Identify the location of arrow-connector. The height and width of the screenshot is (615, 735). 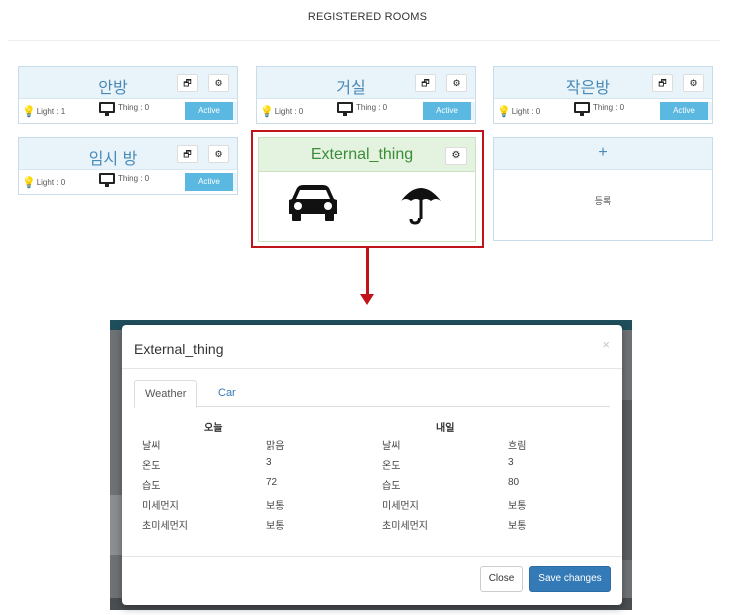
(367, 272).